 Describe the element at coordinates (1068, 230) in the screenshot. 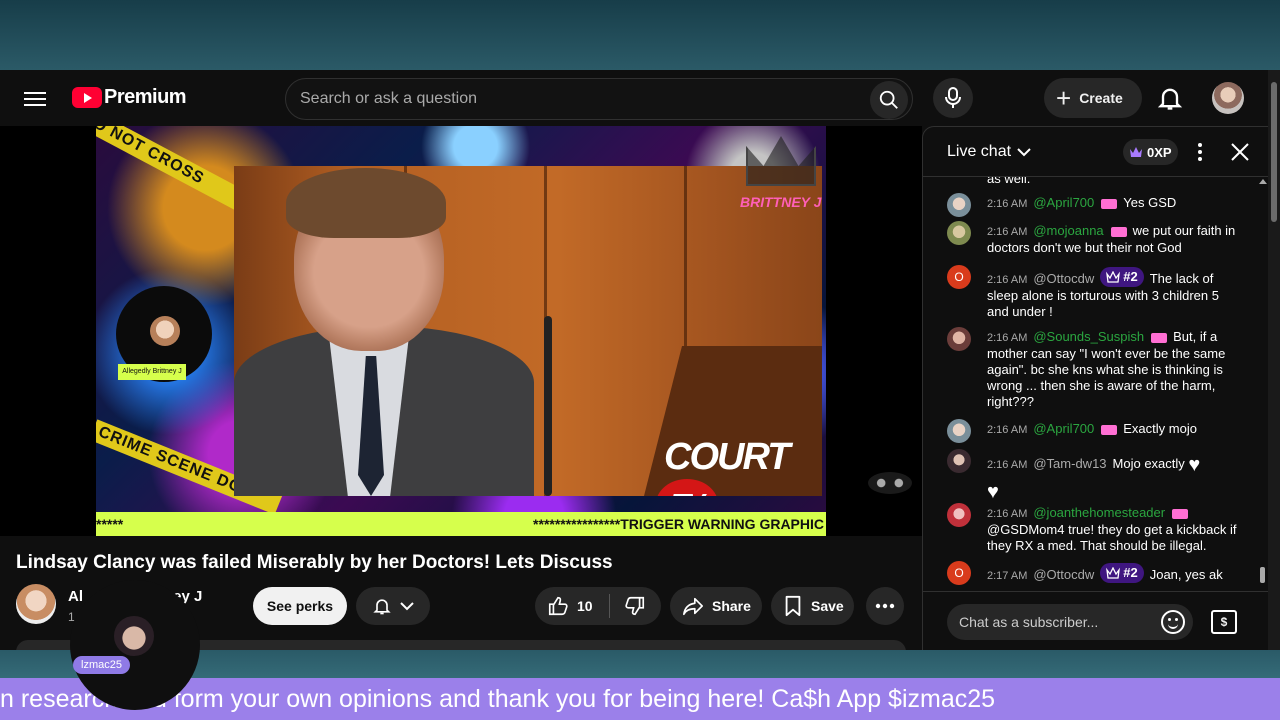

I see `chat-author: @mojoanna` at that location.